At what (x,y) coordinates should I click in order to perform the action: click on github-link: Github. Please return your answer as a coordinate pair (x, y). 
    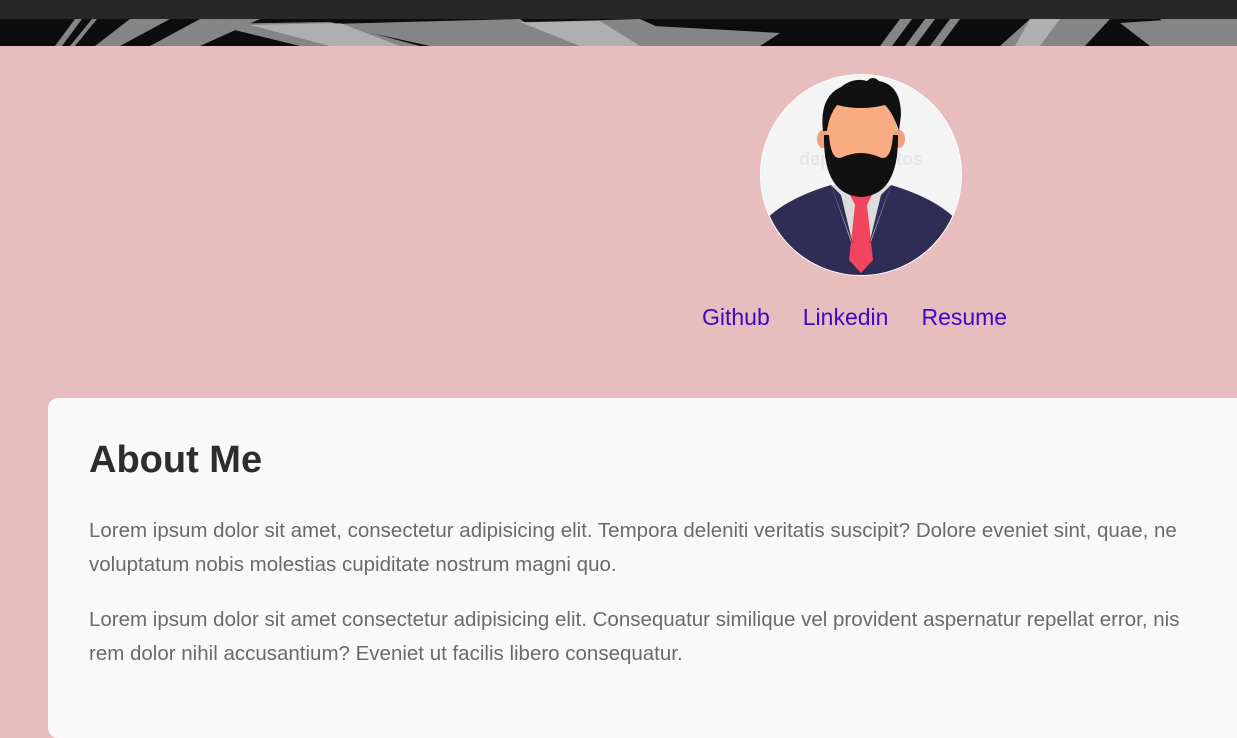
    Looking at the image, I should click on (736, 317).